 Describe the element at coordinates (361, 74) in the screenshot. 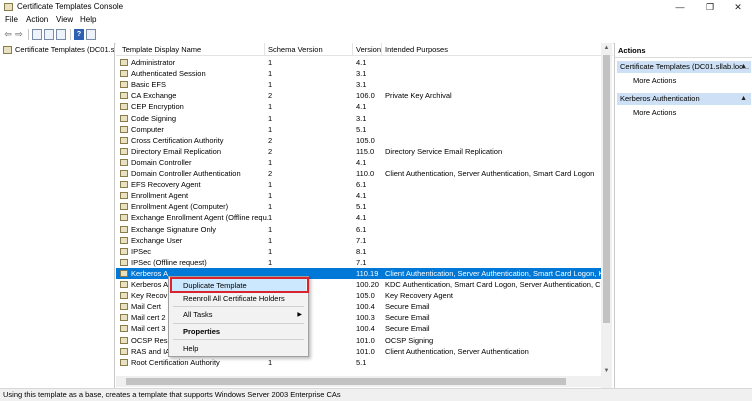

I see `template-version: 3.1` at that location.